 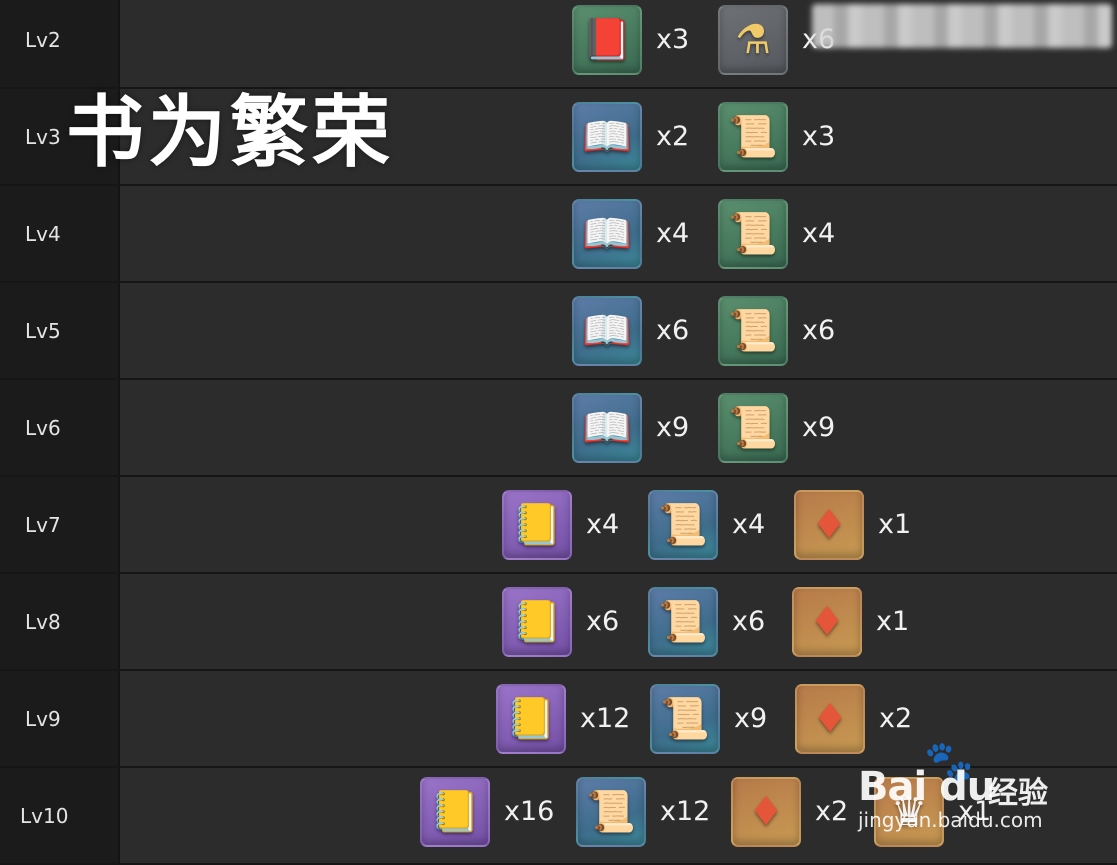 I want to click on materials-cell: 📖 x6 📜 x6, so click(x=618, y=330).